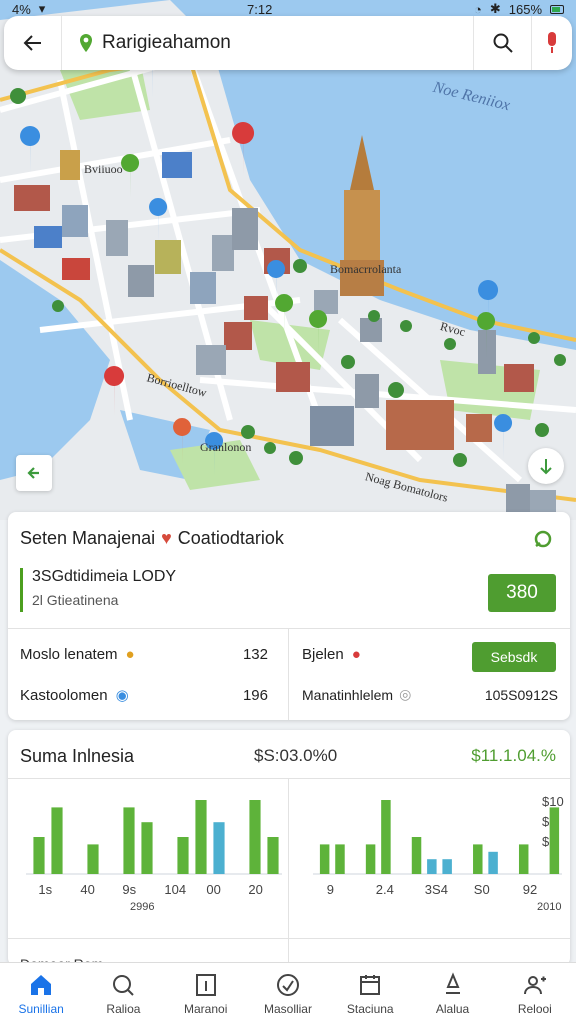 The image size is (576, 1024). Describe the element at coordinates (522, 593) in the screenshot. I see `count-badge: 380` at that location.